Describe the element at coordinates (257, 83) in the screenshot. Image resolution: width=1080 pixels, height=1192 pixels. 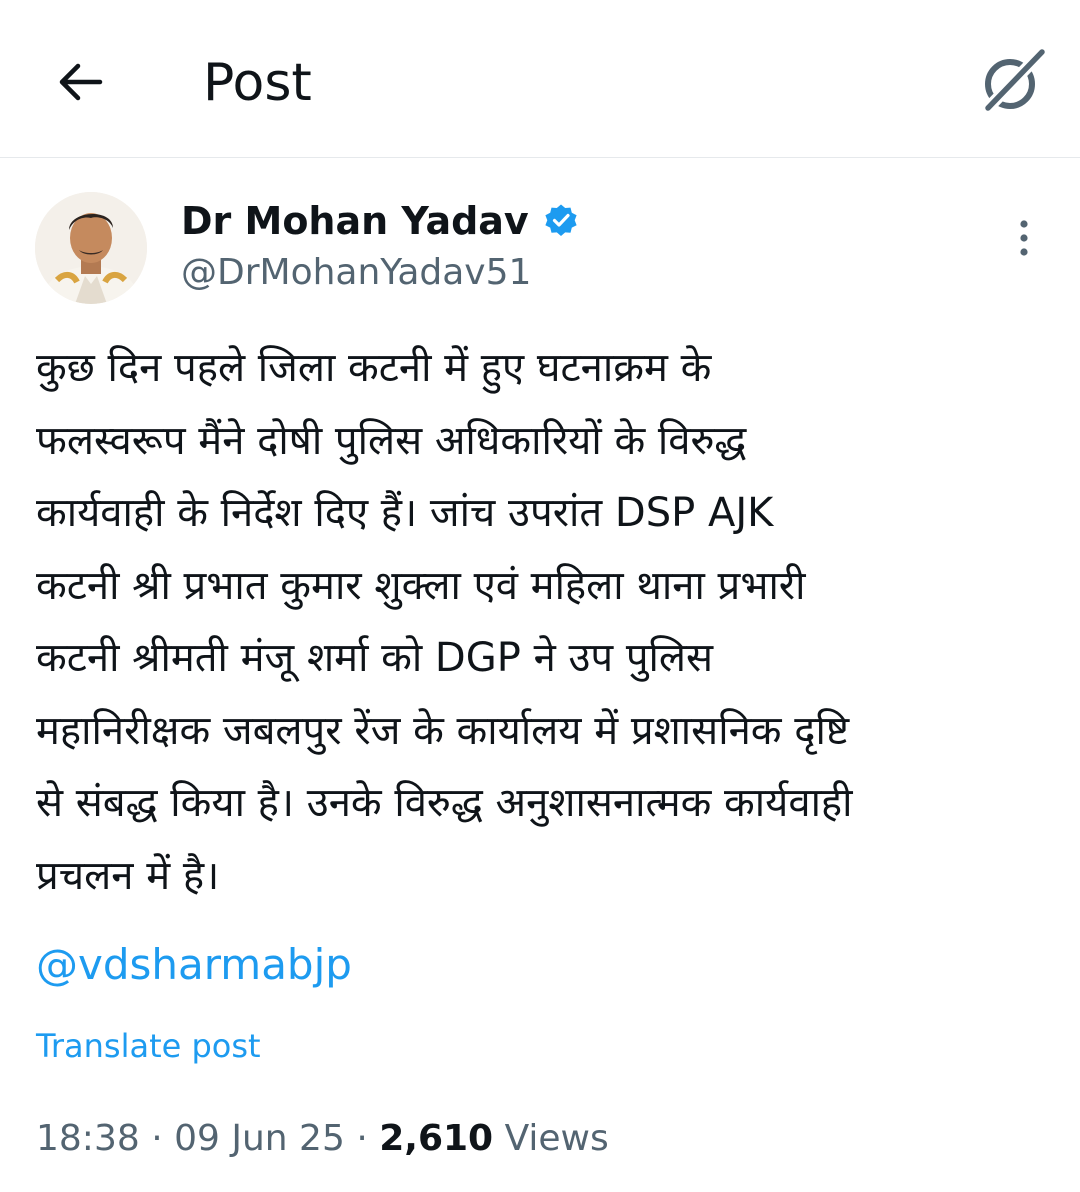
I see `page-title: Post` at that location.